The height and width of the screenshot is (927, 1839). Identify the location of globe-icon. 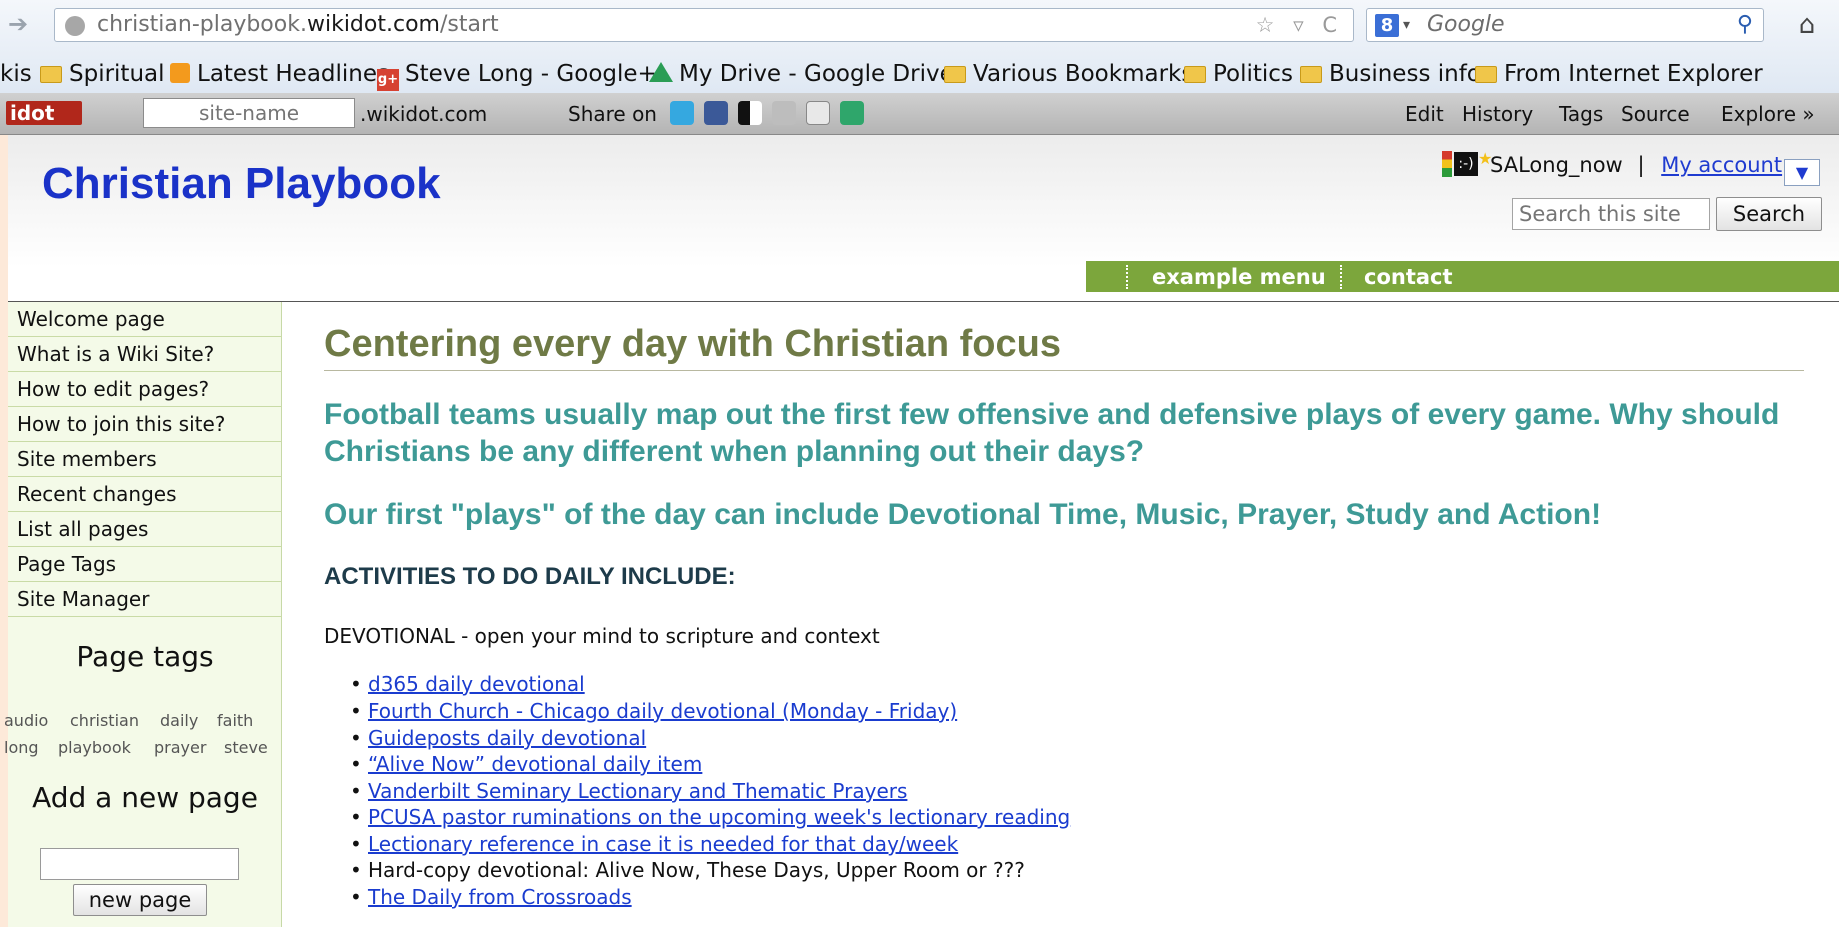
(75, 26).